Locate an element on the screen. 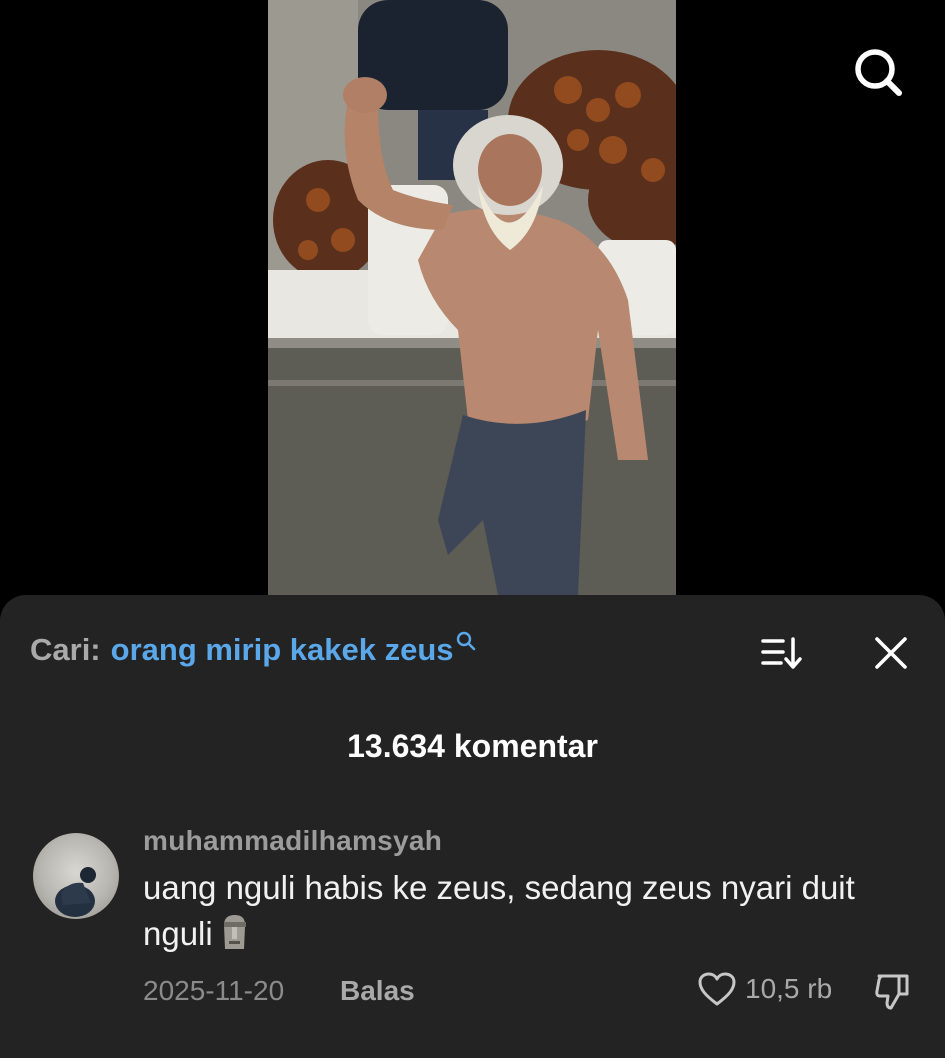 Image resolution: width=945 pixels, height=1058 pixels. search-icon is located at coordinates (878, 72).